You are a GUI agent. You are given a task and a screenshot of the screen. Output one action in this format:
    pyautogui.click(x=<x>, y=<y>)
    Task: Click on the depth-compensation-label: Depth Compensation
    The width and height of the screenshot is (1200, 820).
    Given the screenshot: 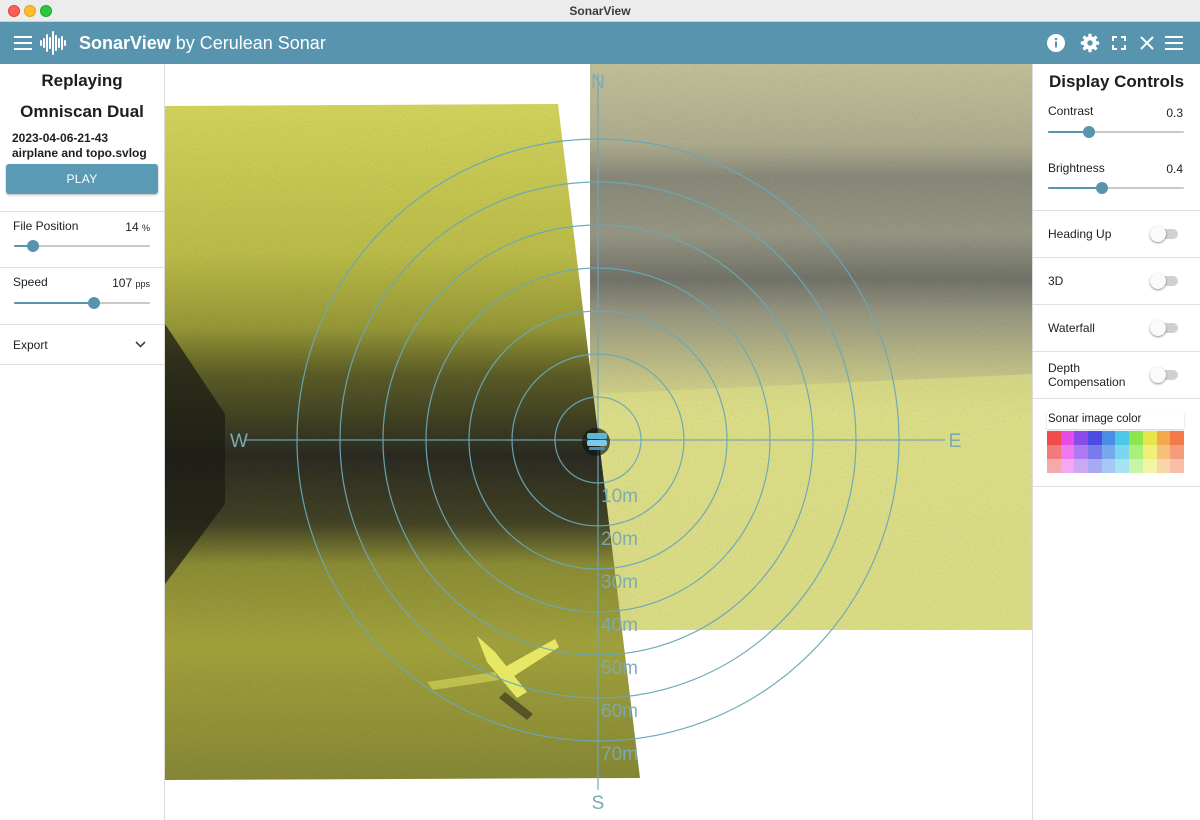 What is the action you would take?
    pyautogui.click(x=1087, y=375)
    